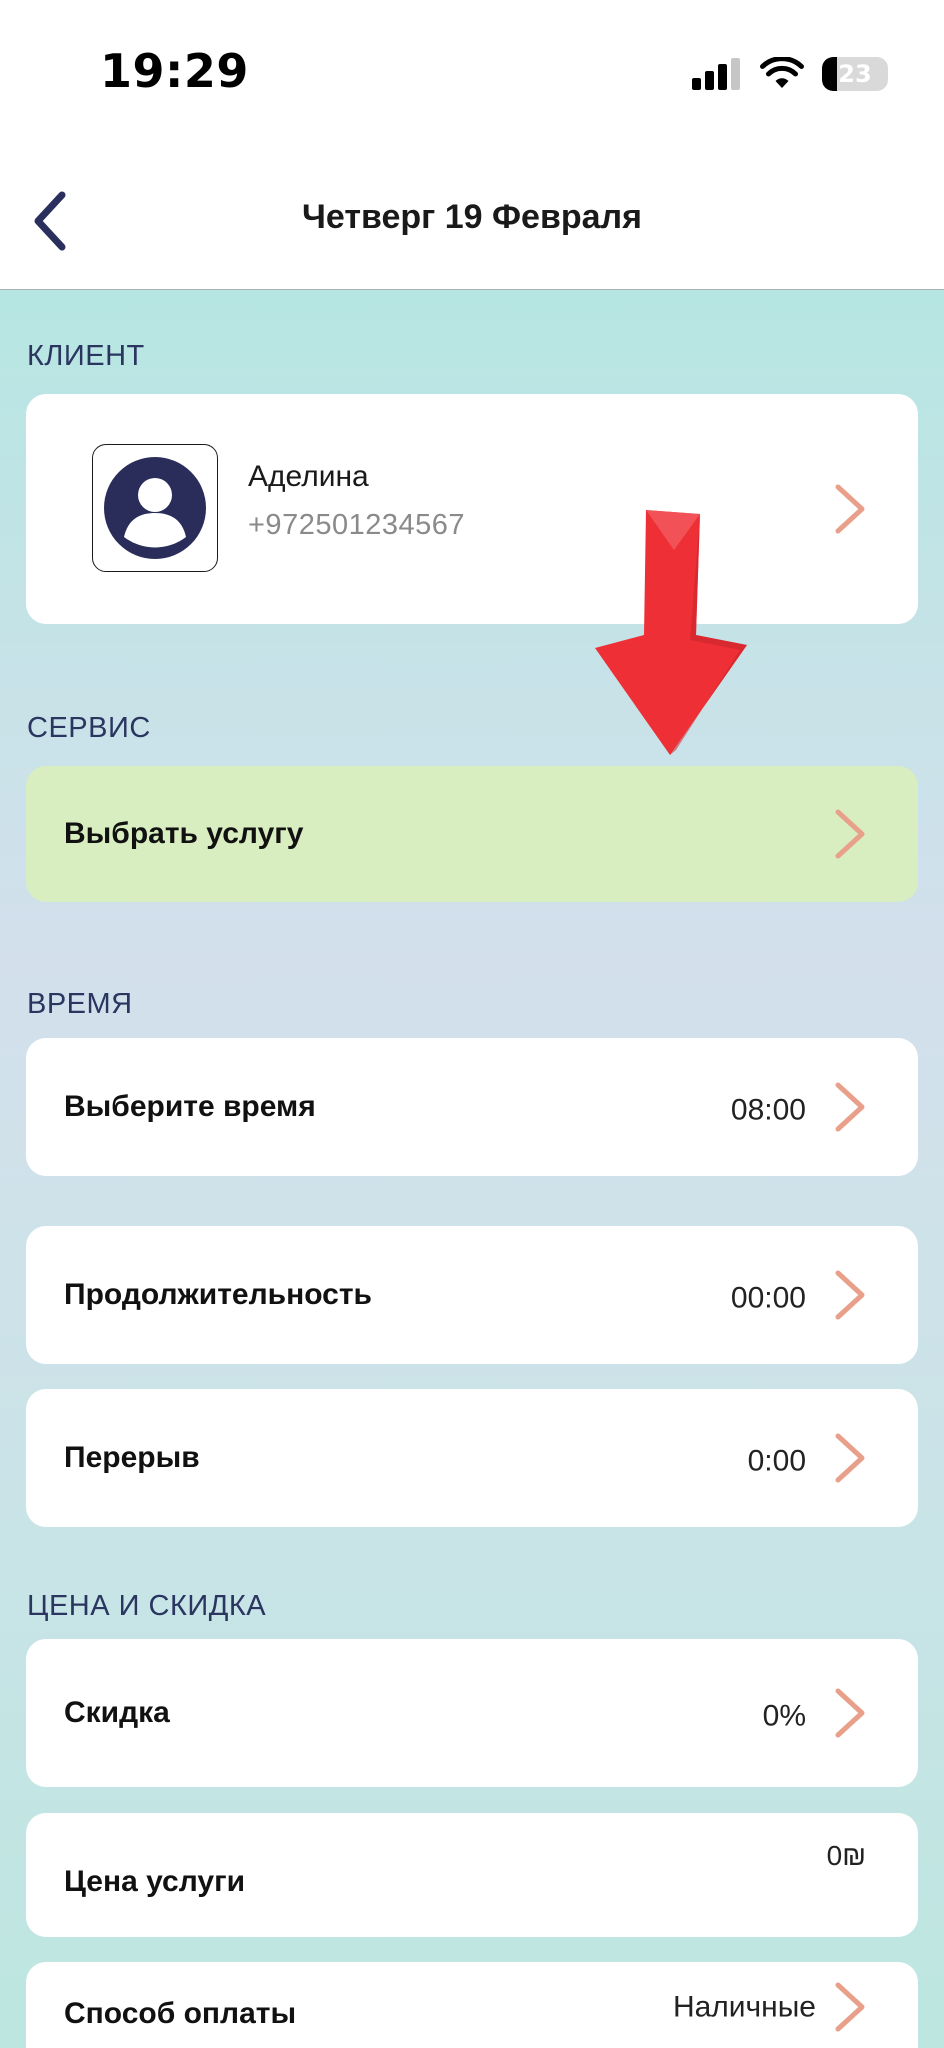  Describe the element at coordinates (472, 75) in the screenshot. I see `status-bar: 19:29 23` at that location.